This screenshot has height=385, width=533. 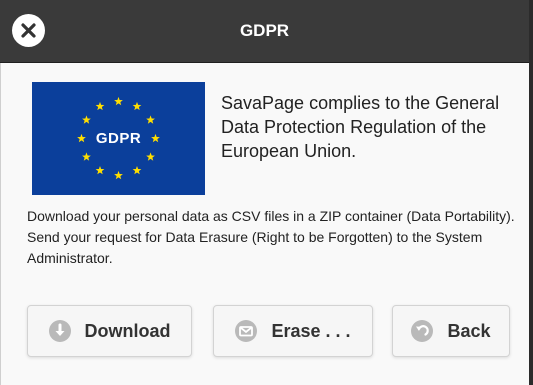 What do you see at coordinates (0, 223) in the screenshot?
I see `dialog-left-border` at bounding box center [0, 223].